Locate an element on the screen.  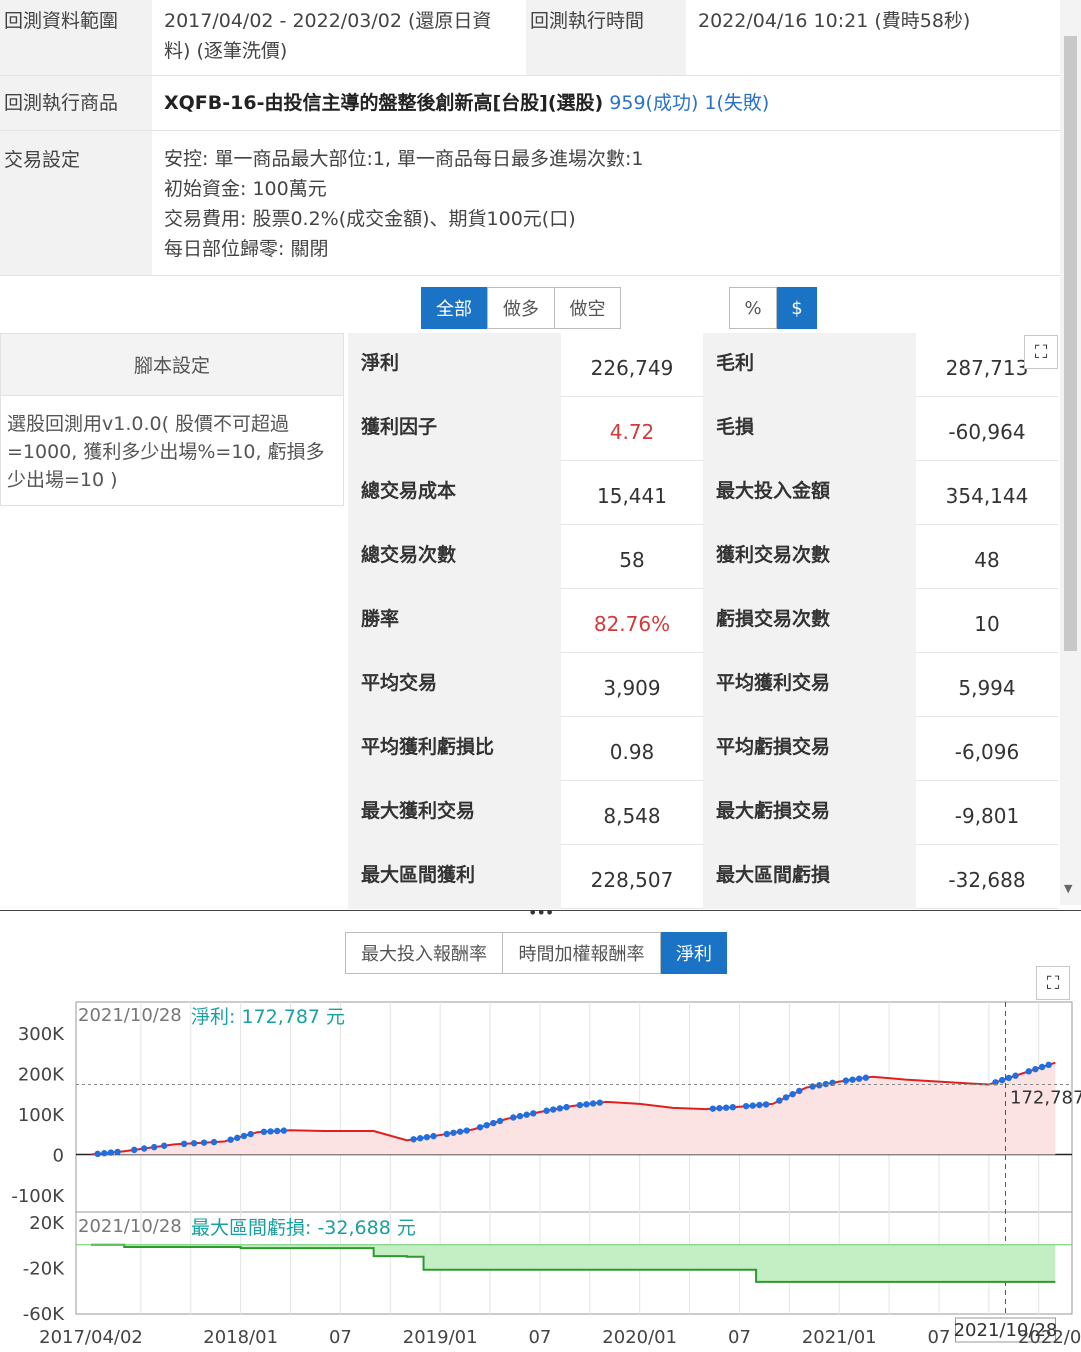
expand-stats-icon: ⛶ is located at coordinates (1041, 352).